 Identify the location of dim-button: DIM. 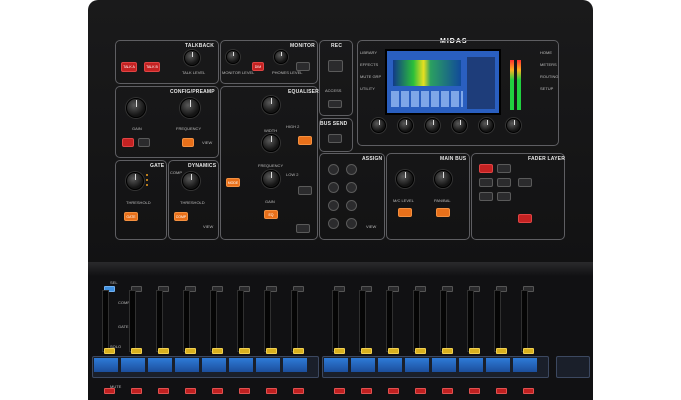
(258, 66).